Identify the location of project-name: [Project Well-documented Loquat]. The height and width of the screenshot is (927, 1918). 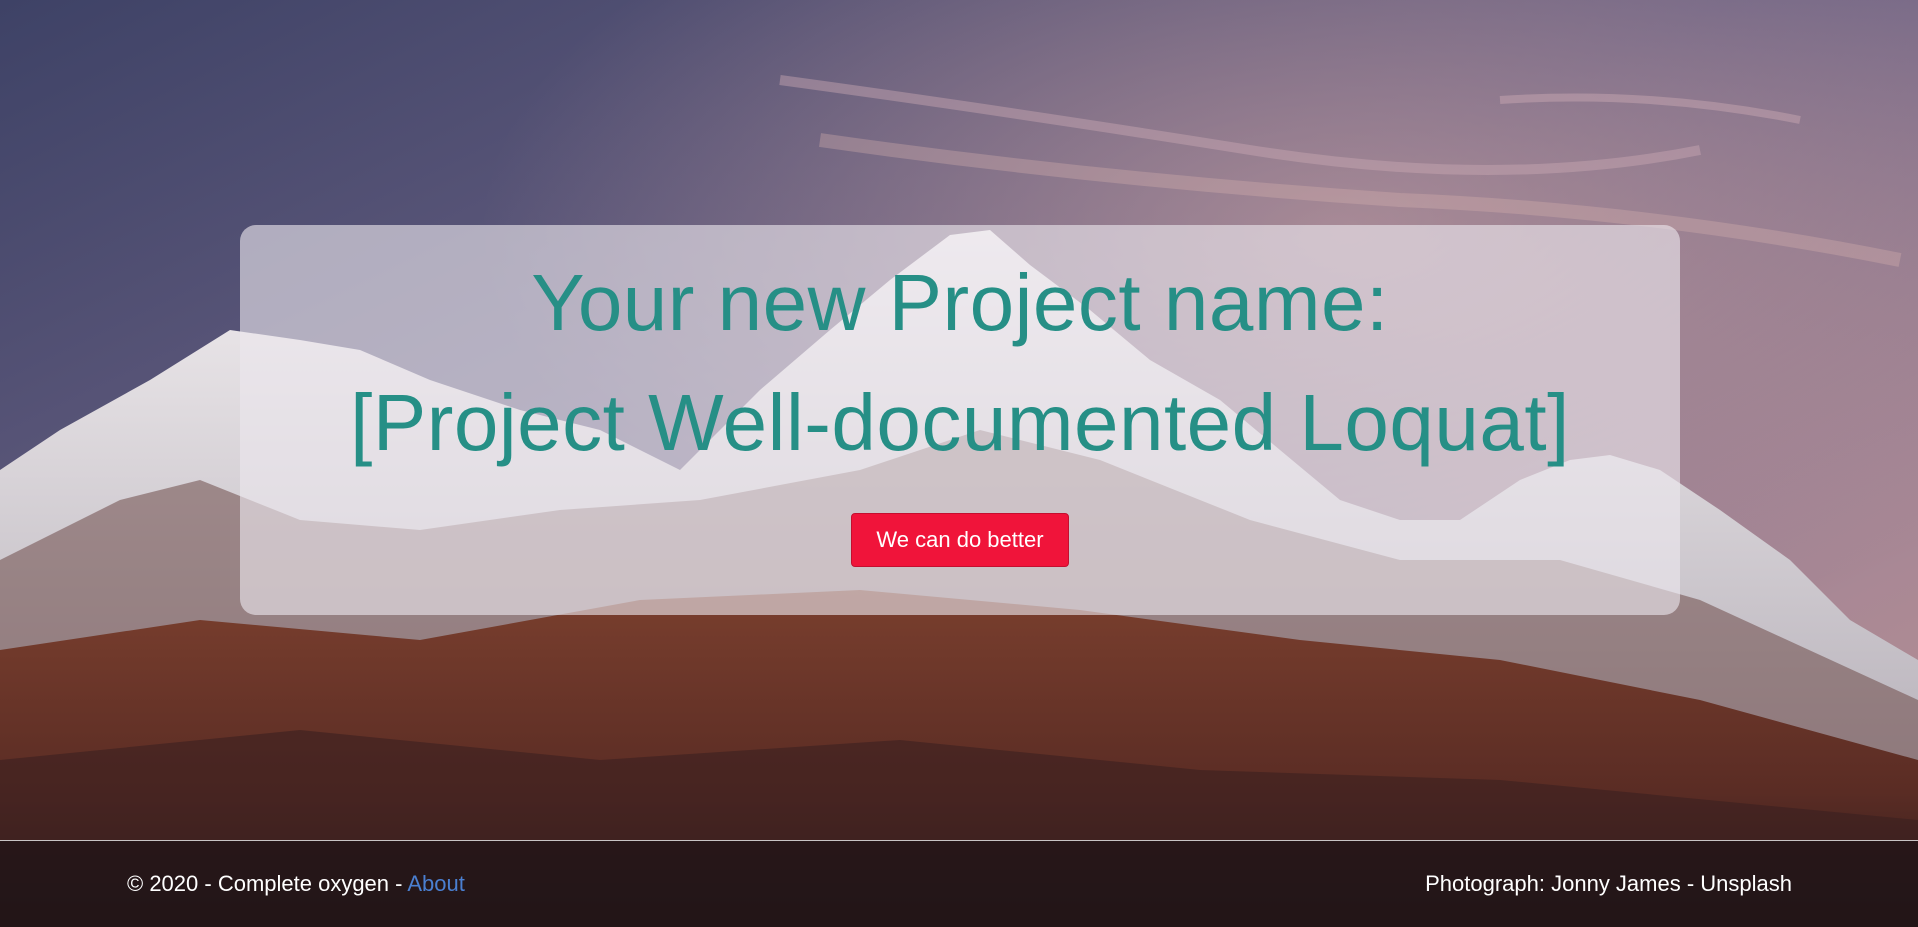
(960, 422).